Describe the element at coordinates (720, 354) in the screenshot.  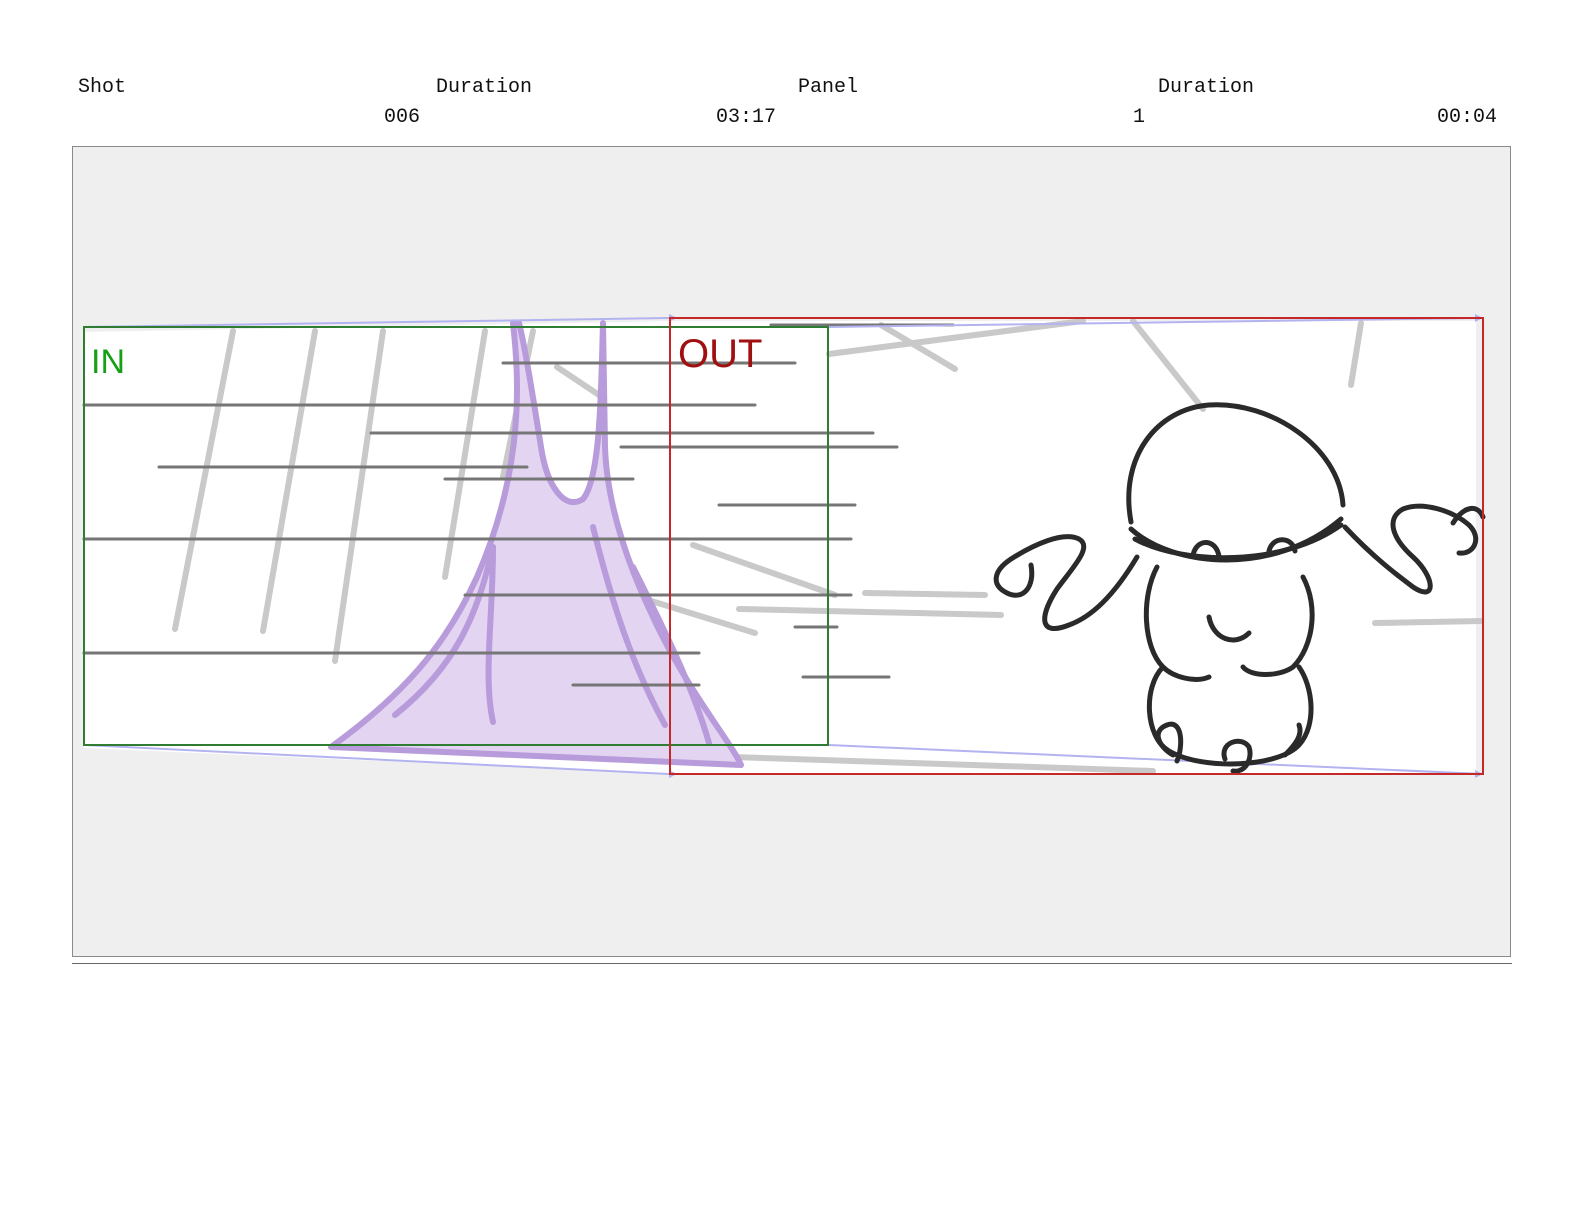
I see `out-label: OUT` at that location.